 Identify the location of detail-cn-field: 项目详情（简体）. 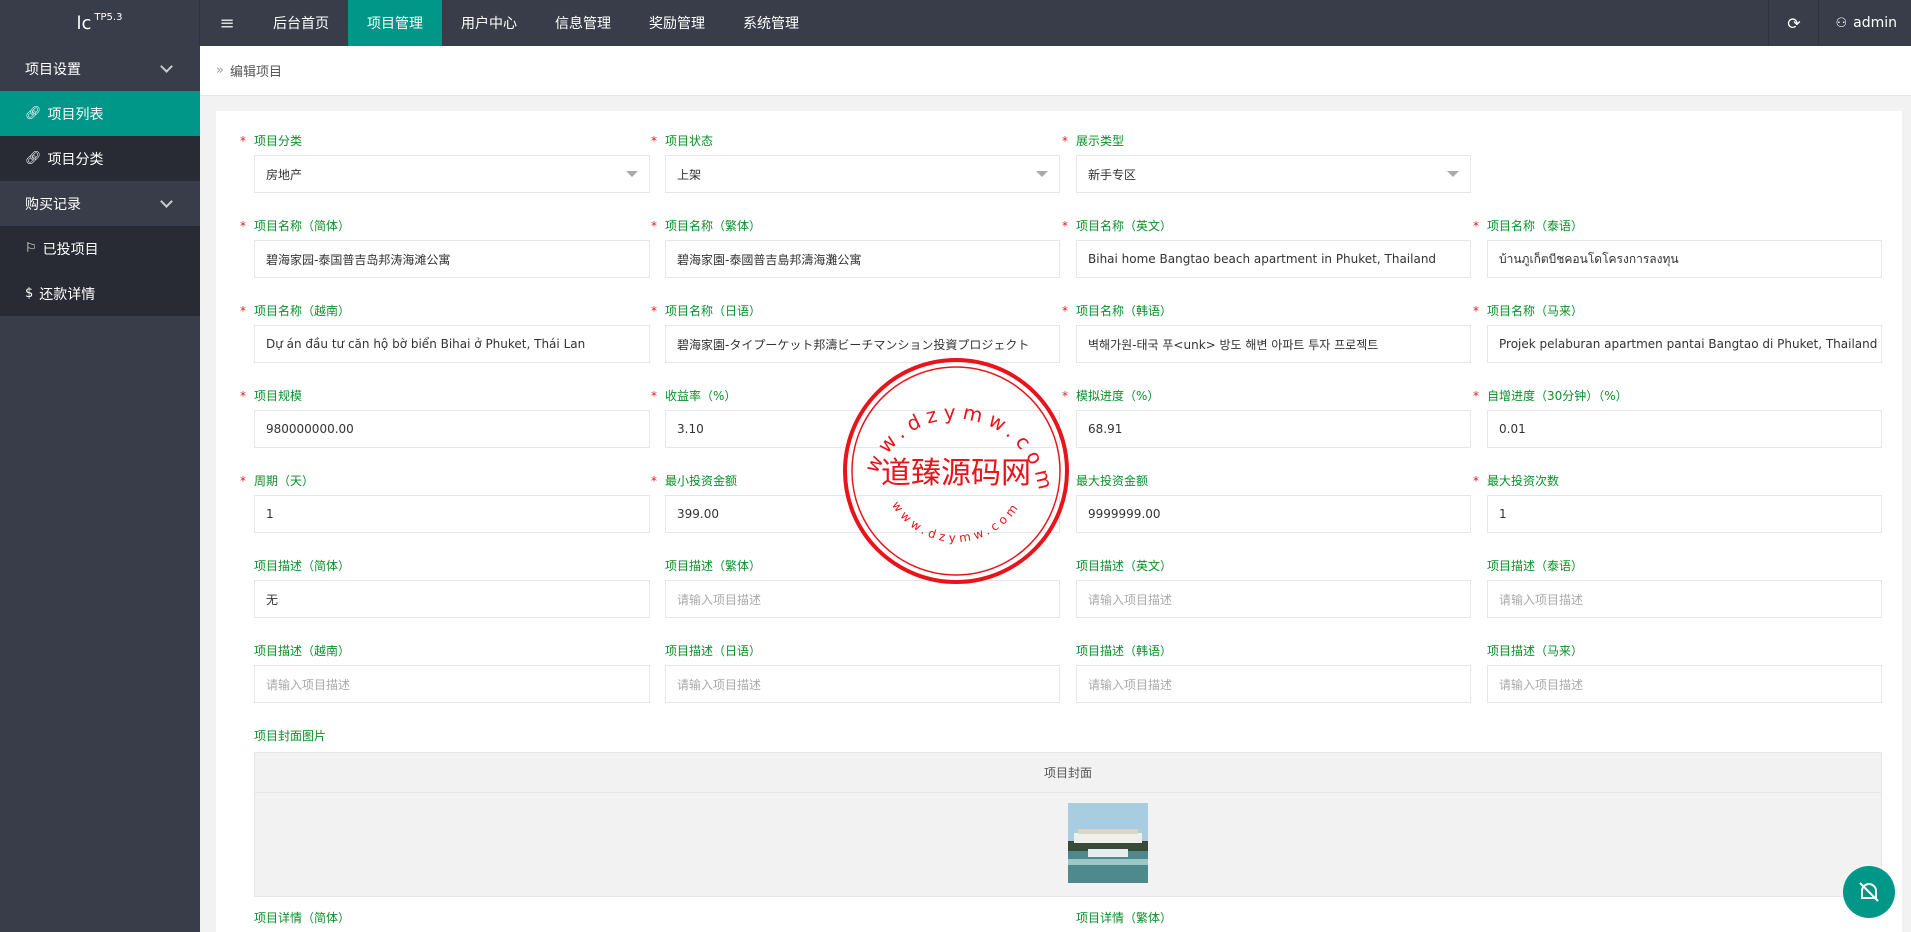
(454, 918).